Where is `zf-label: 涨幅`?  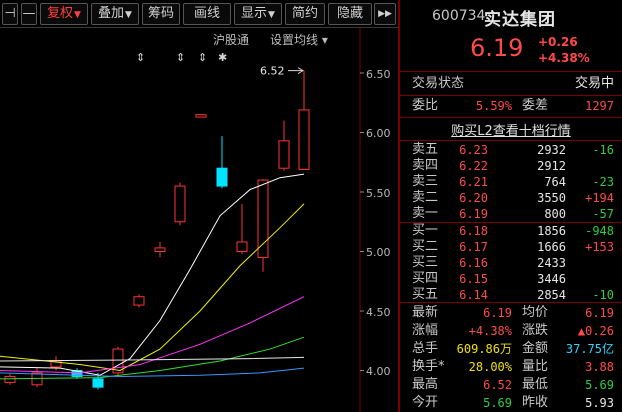 zf-label: 涨幅 is located at coordinates (425, 330).